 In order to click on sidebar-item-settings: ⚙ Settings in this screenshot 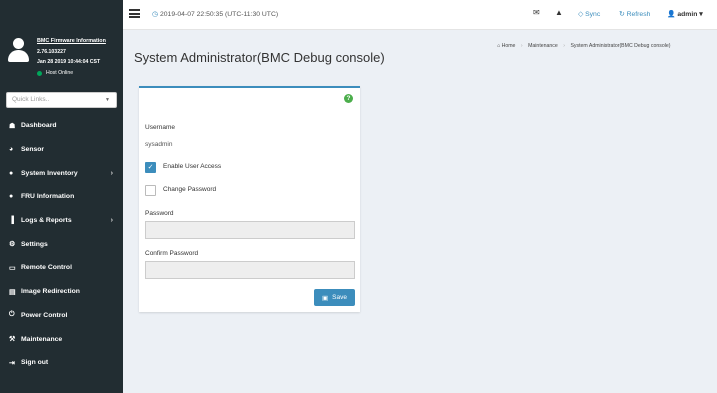, I will do `click(61, 244)`.